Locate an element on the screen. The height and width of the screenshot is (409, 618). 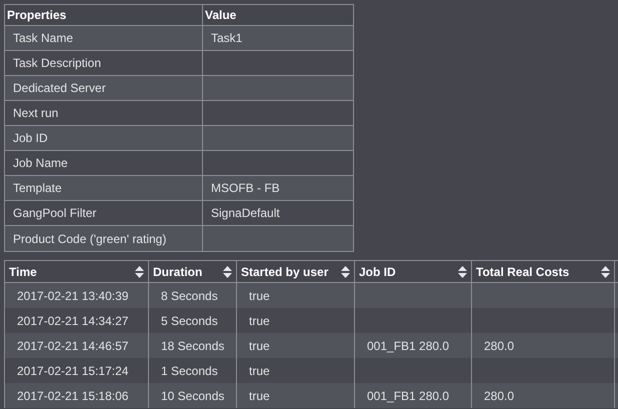
column-header: Time is located at coordinates (77, 271).